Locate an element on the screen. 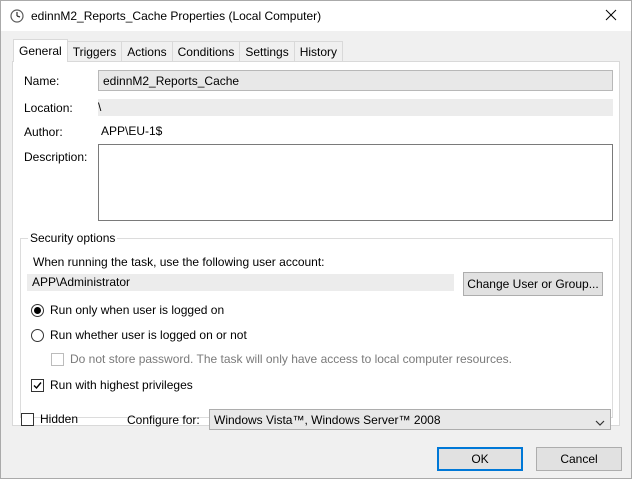  location-value: \ is located at coordinates (355, 107).